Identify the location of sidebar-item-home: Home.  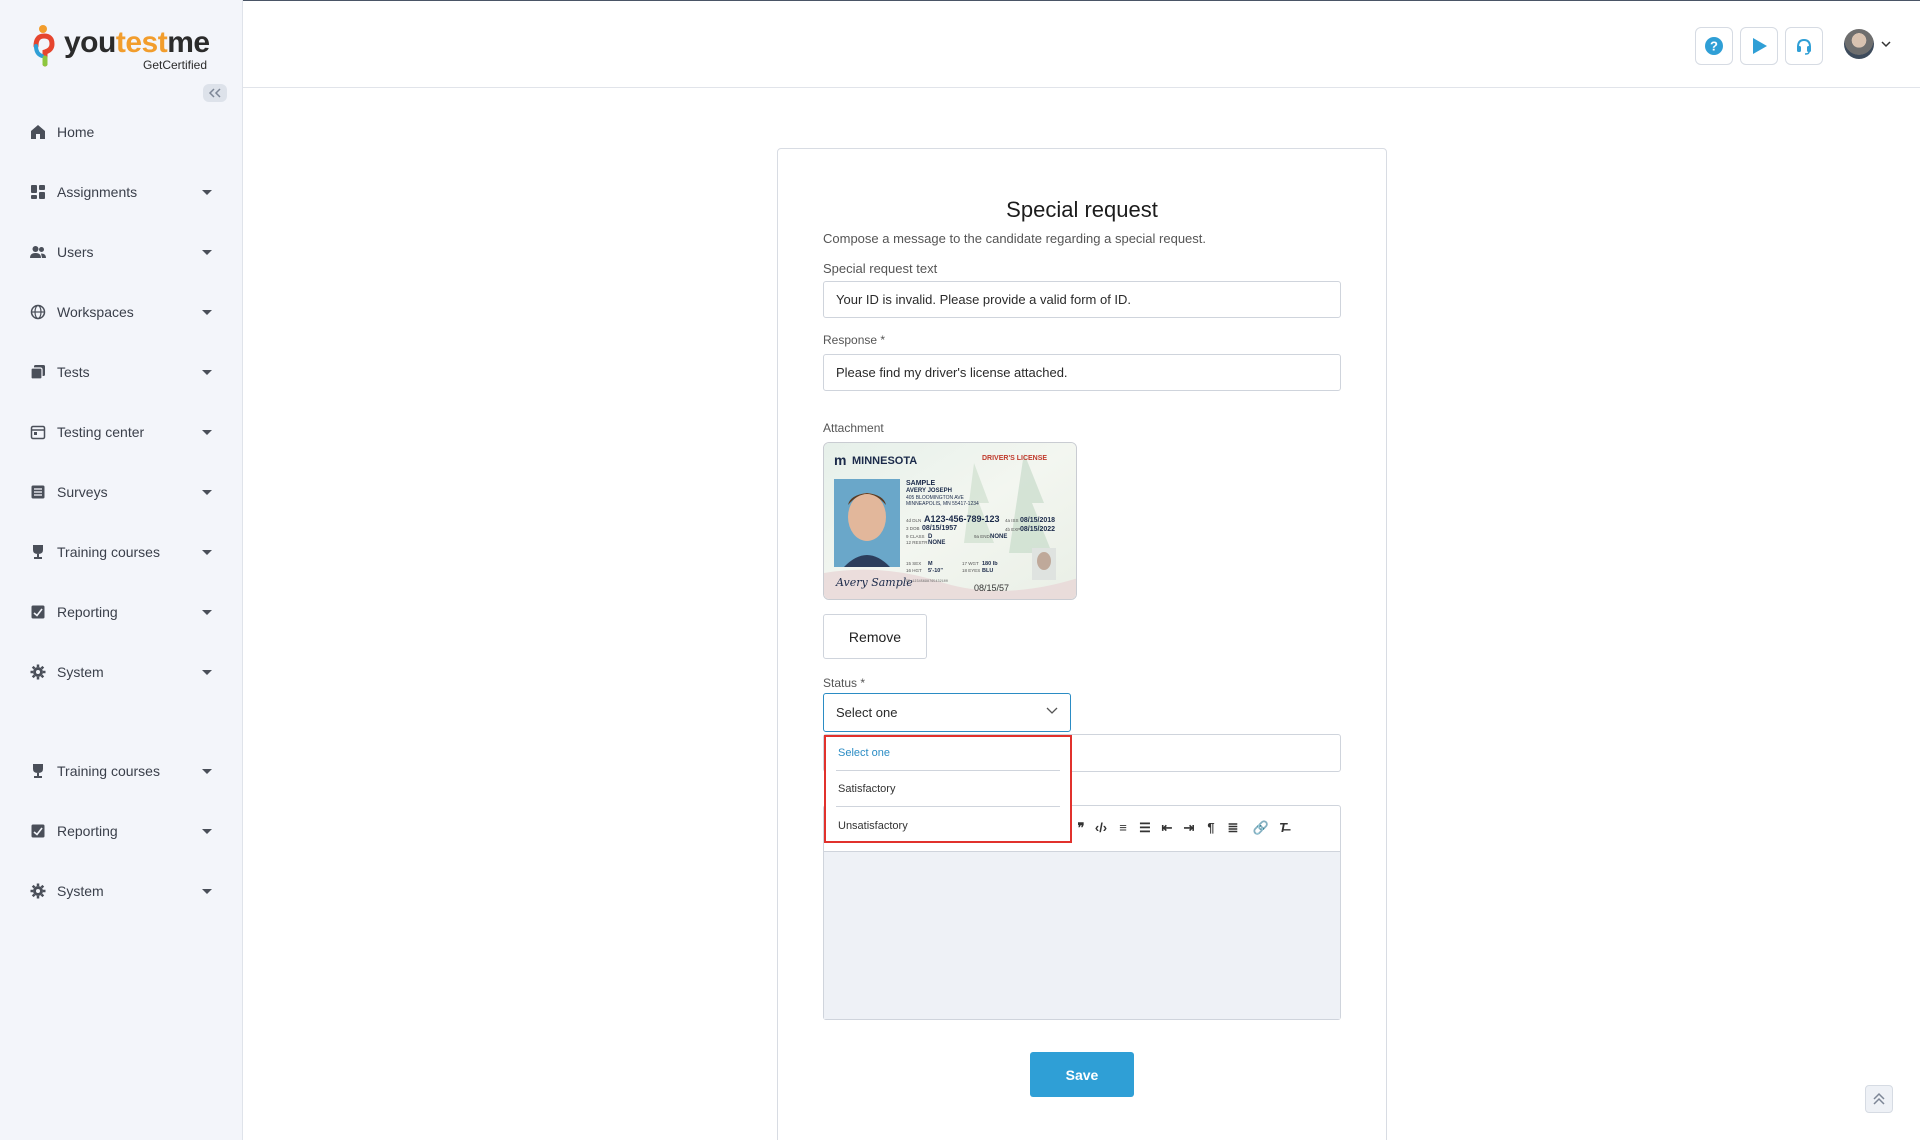
(121, 132).